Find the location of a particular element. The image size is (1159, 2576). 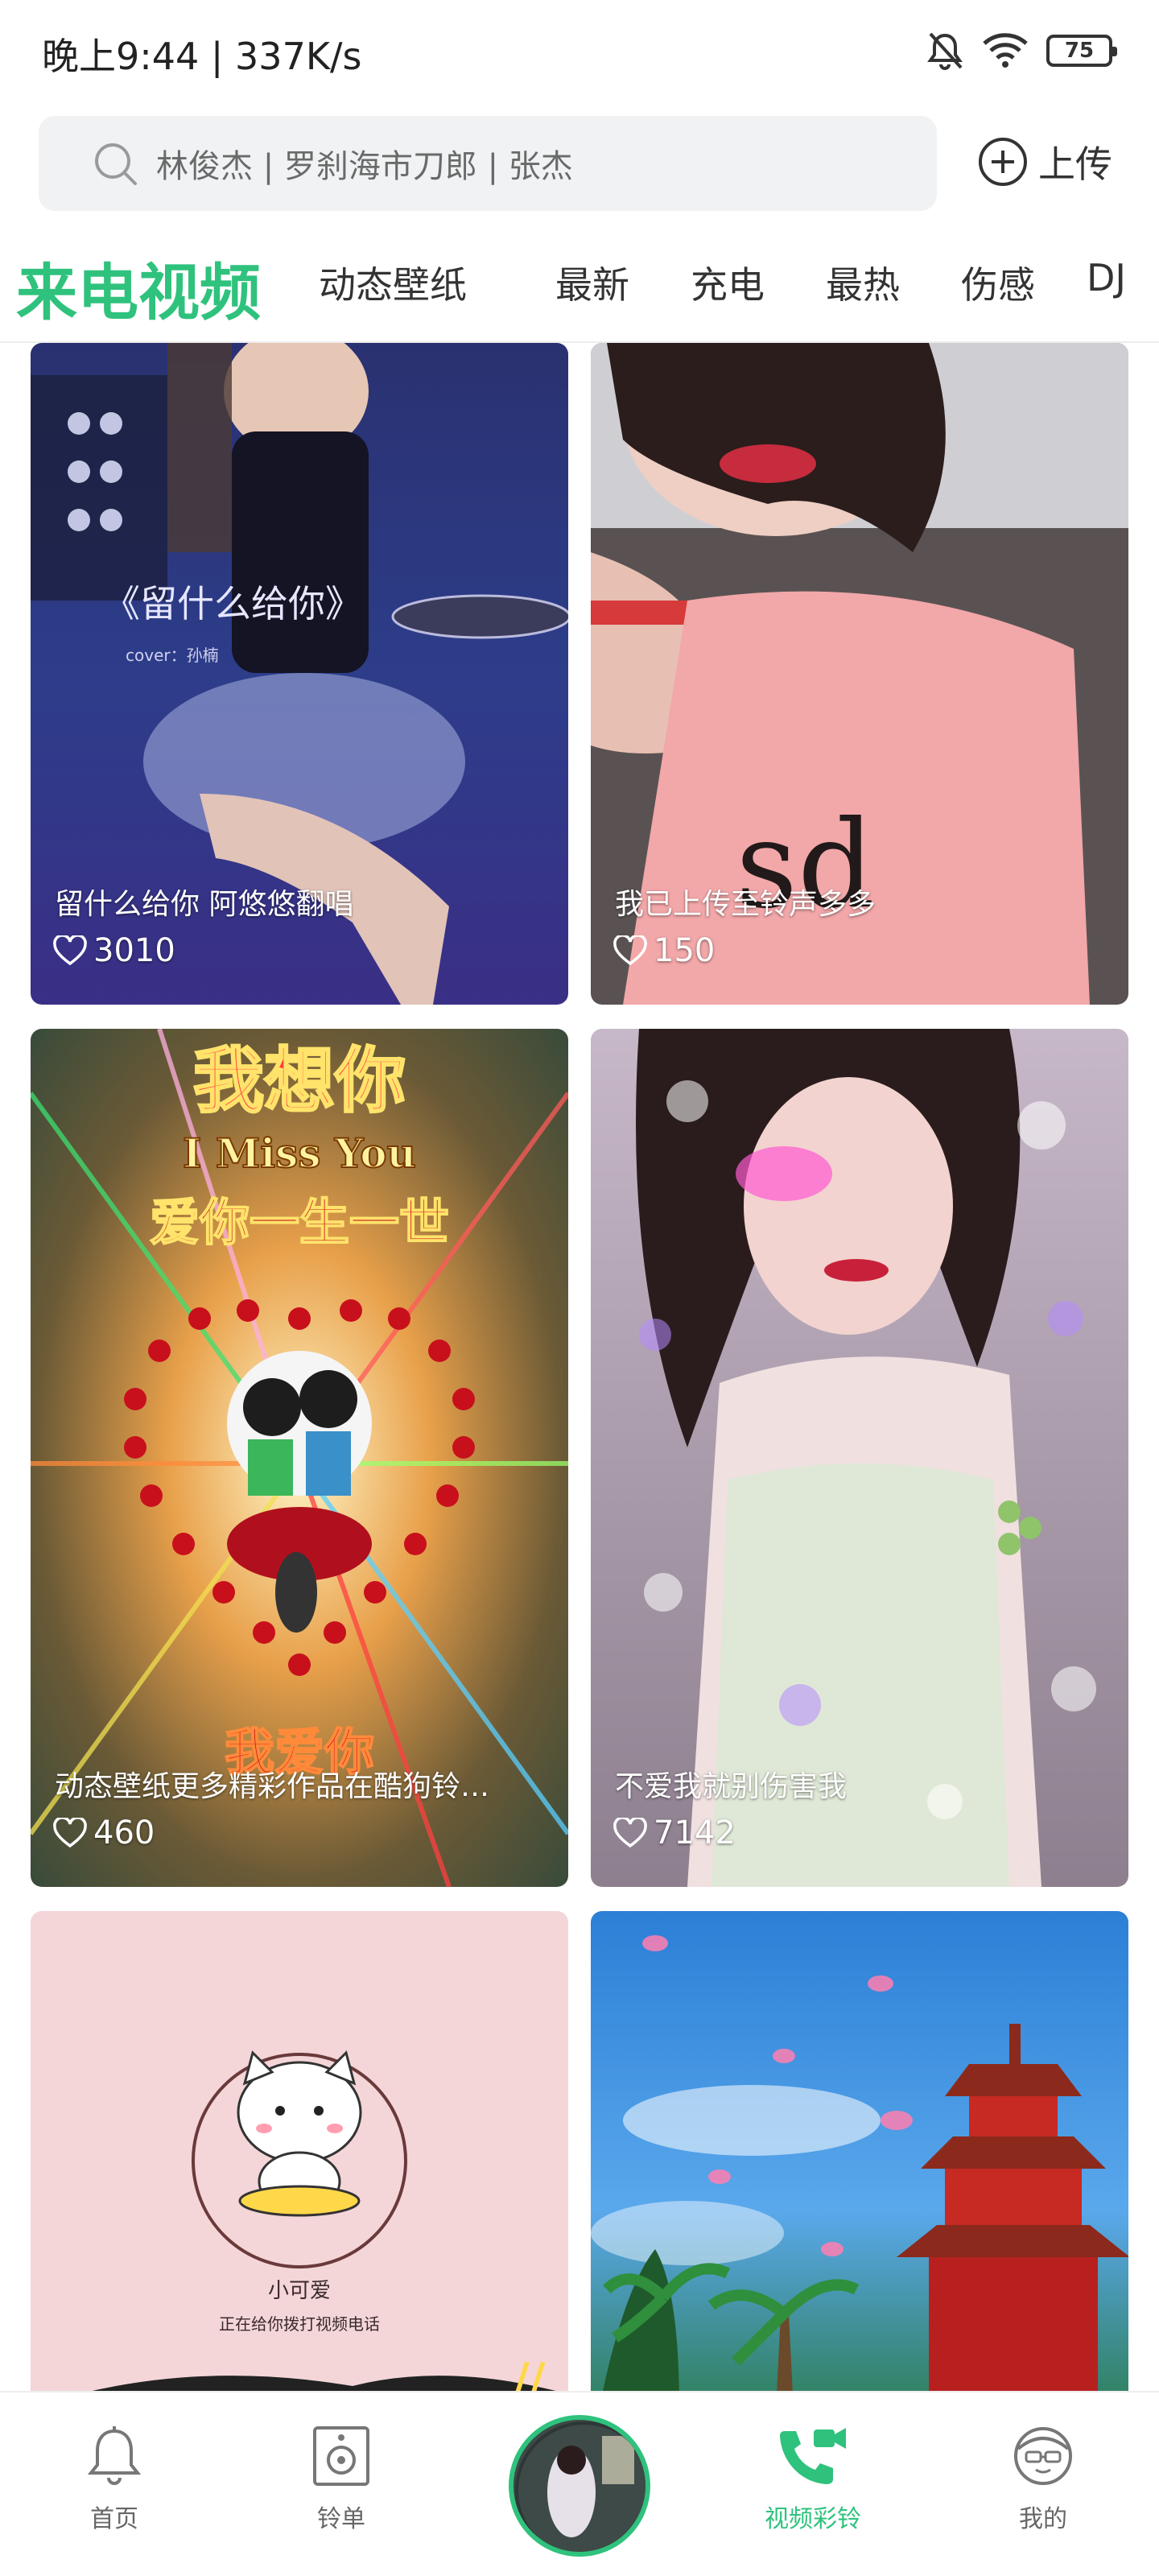

search-icon is located at coordinates (116, 164).